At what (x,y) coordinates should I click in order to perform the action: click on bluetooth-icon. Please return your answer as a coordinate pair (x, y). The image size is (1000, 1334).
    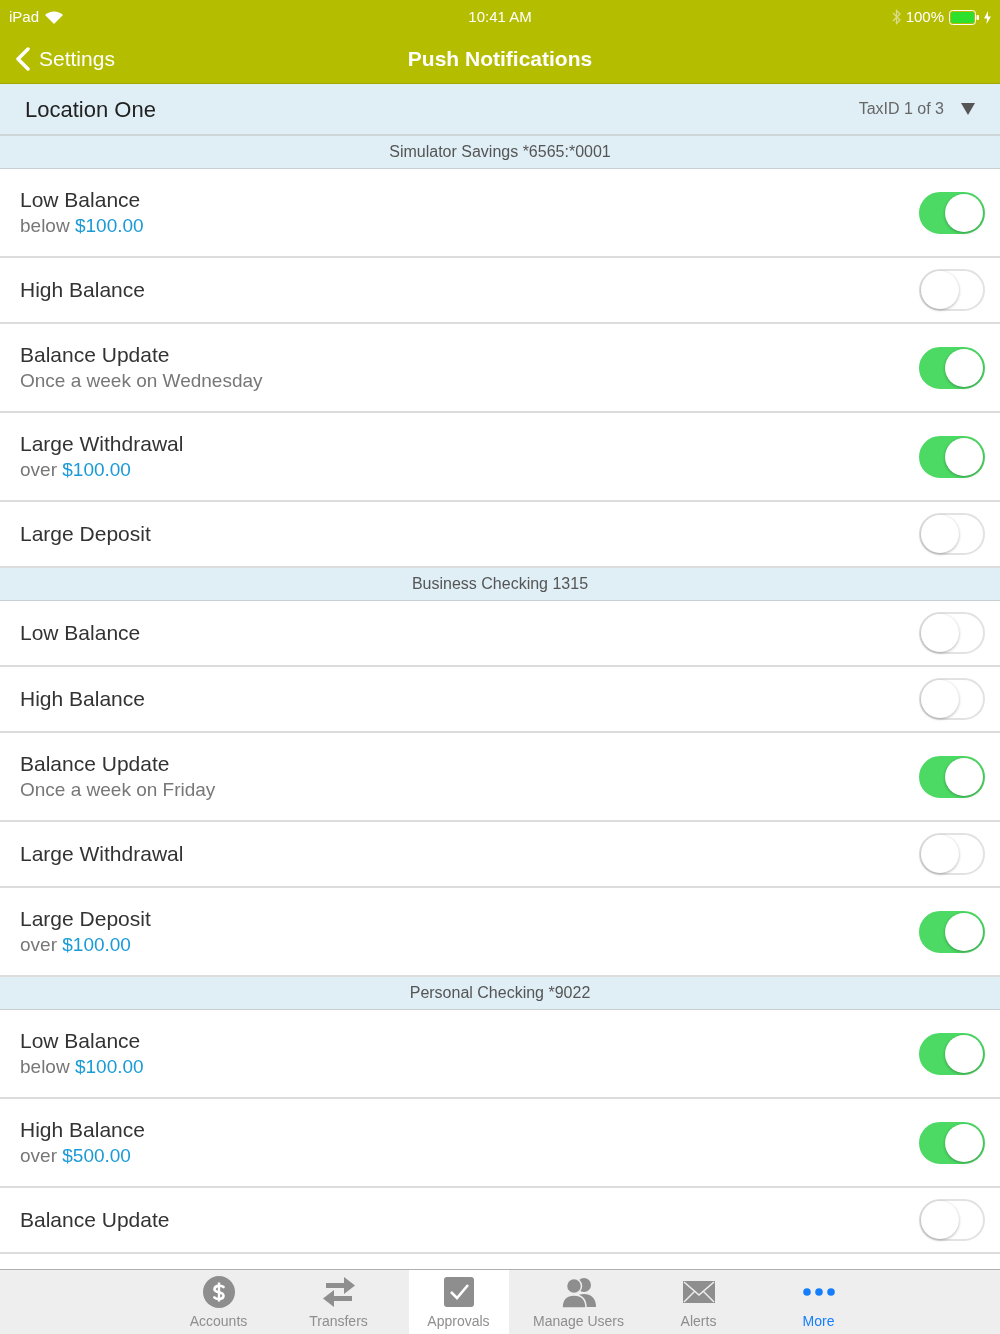
    Looking at the image, I should click on (896, 17).